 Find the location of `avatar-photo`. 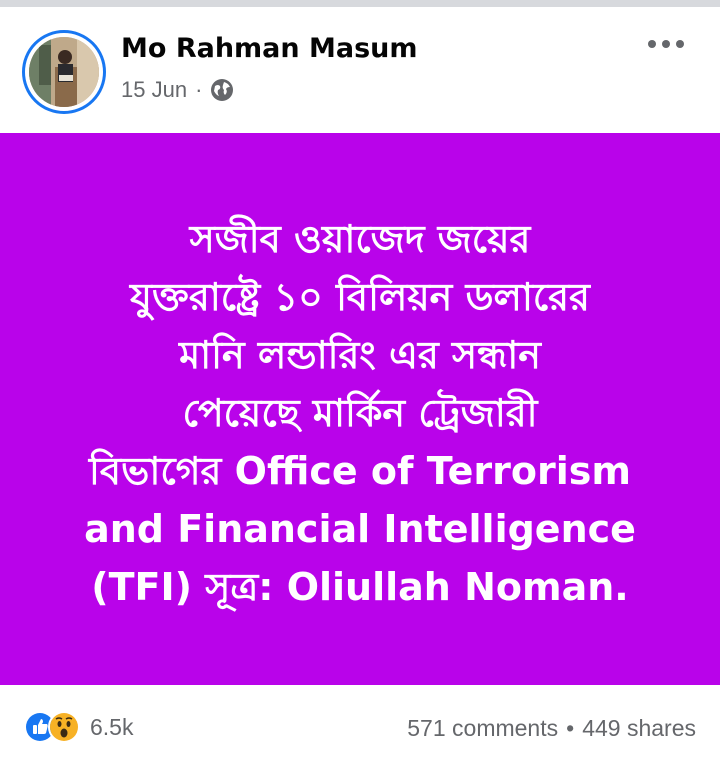

avatar-photo is located at coordinates (64, 72).